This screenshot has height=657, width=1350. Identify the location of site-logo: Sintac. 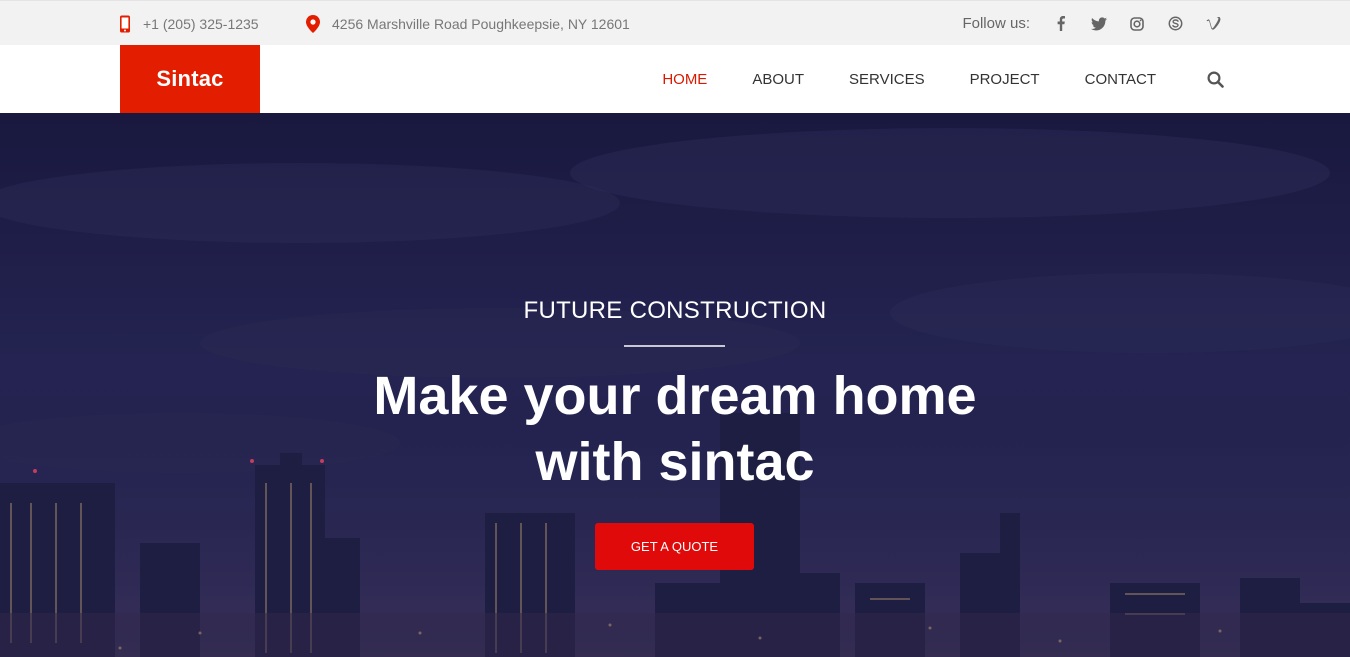
(190, 79).